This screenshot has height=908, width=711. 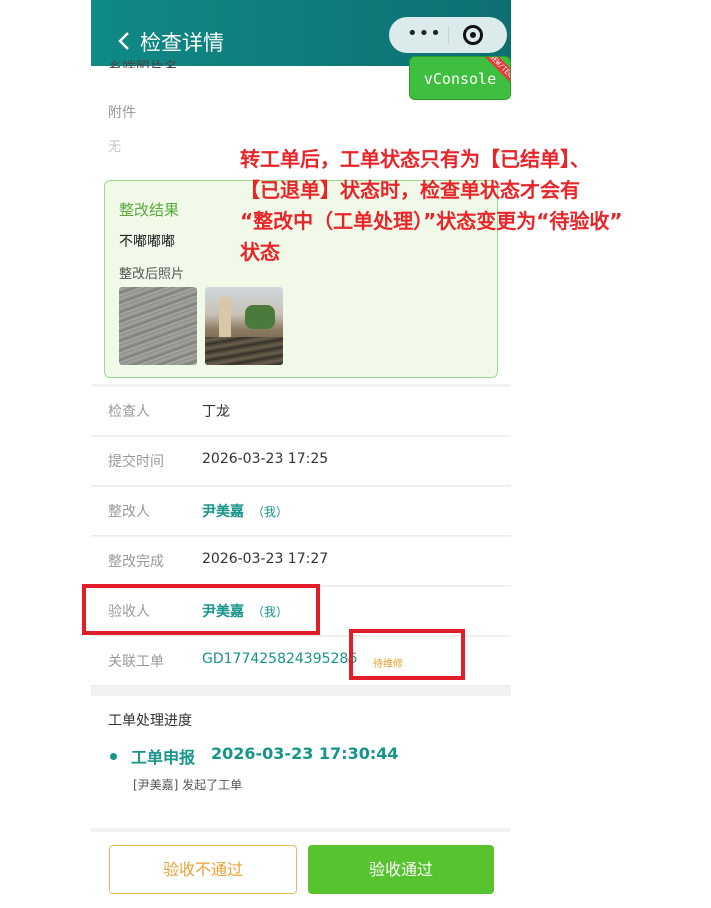 What do you see at coordinates (301, 411) in the screenshot?
I see `inspector-row: 检查人 丁龙` at bounding box center [301, 411].